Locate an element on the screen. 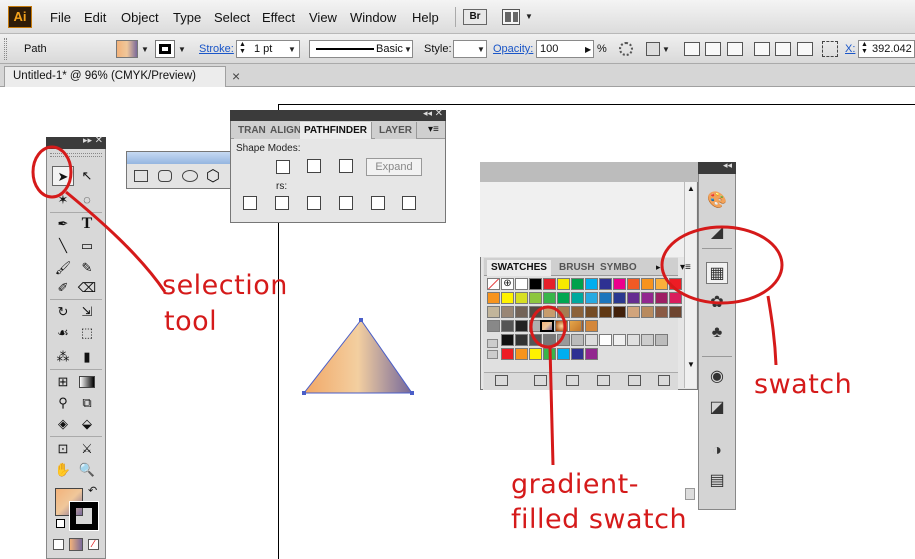  tab-symbols: SYMBO is located at coordinates (618, 268).